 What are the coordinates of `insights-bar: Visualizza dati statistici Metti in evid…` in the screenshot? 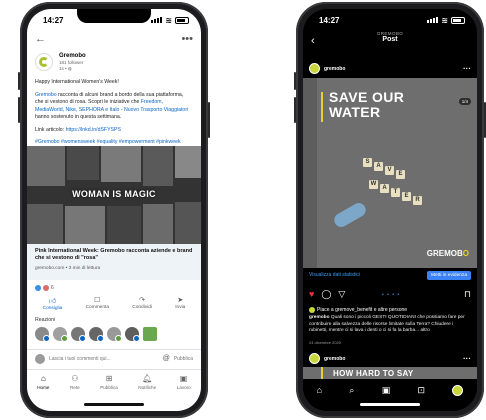 It's located at (390, 275).